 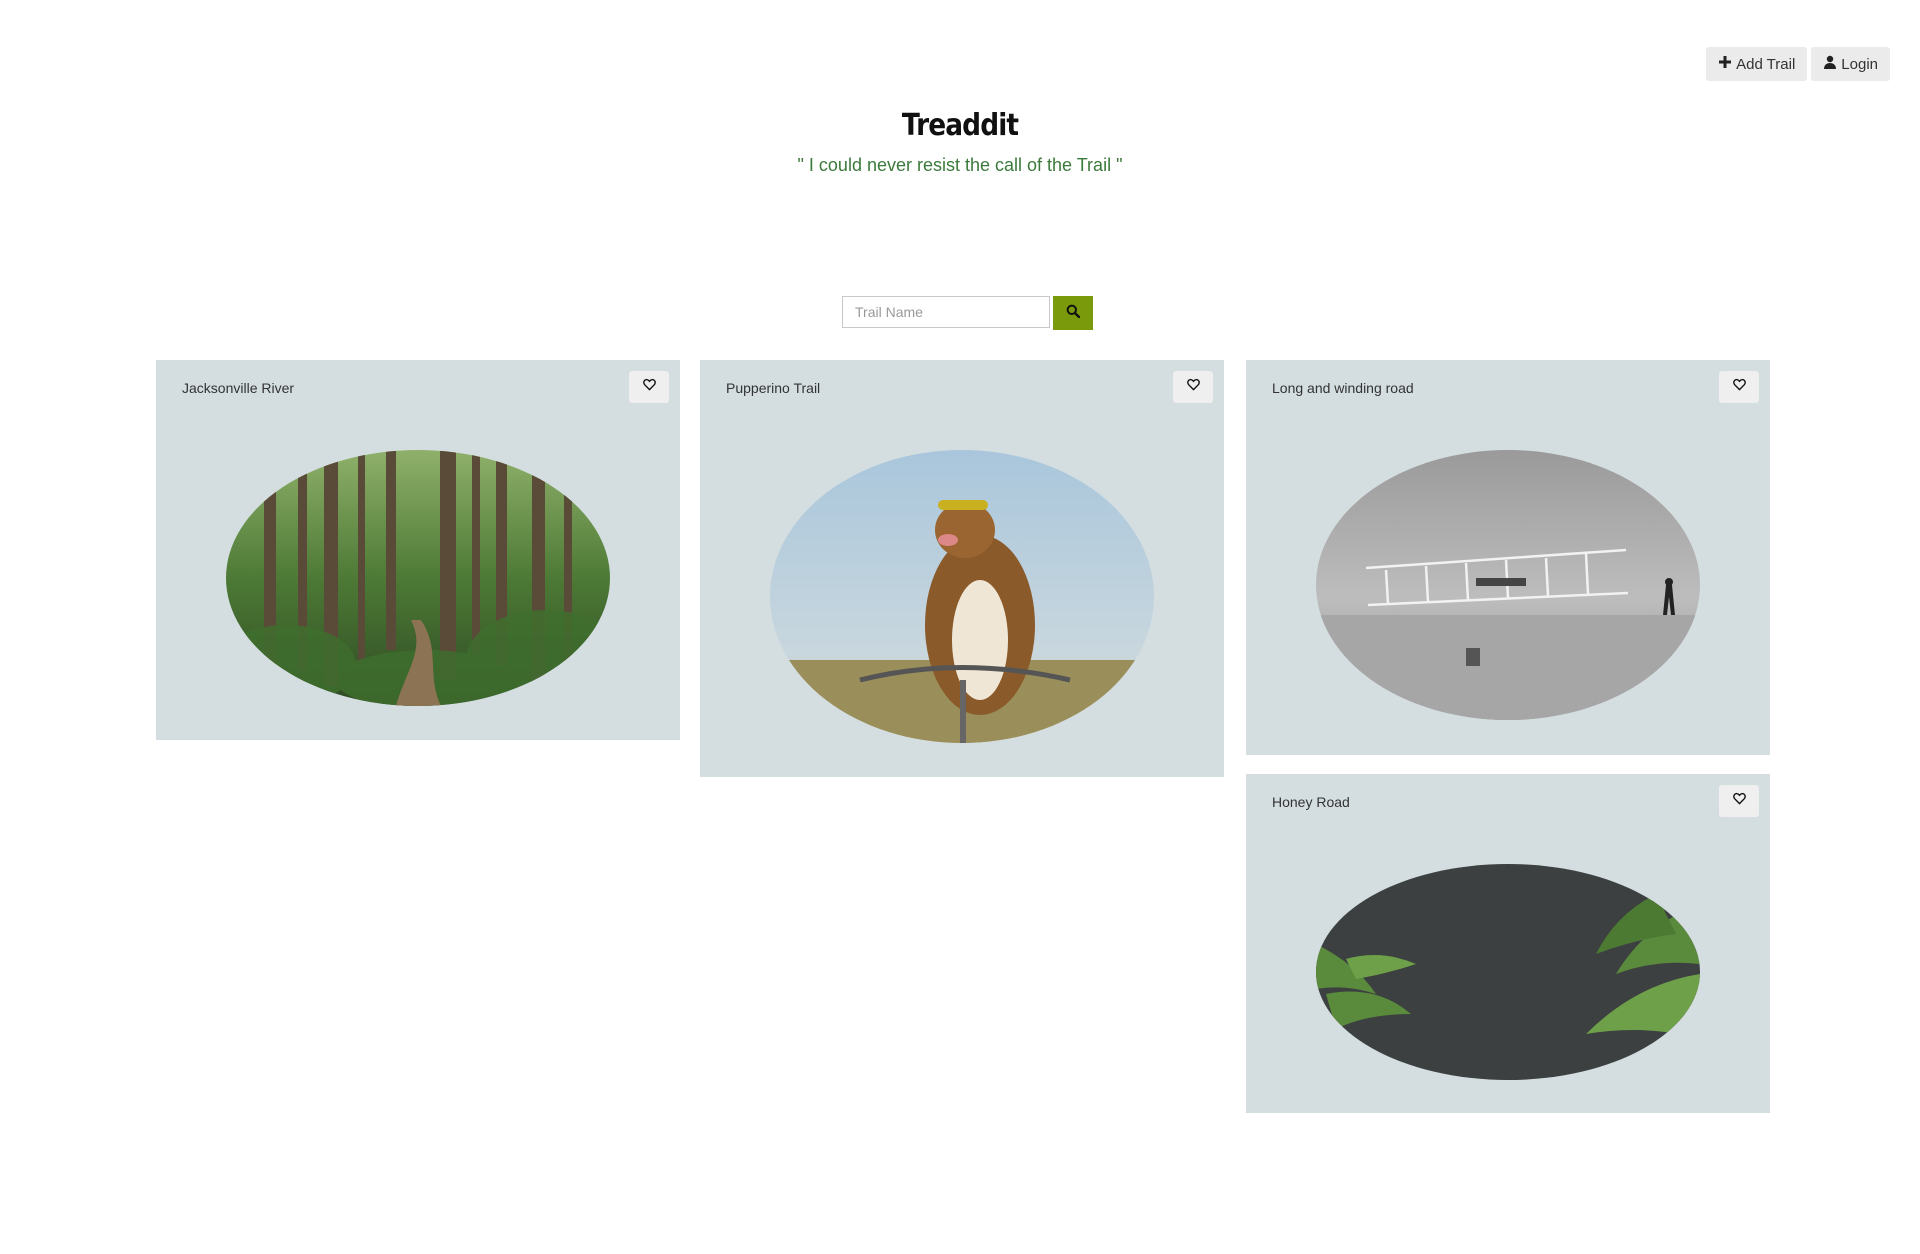 What do you see at coordinates (1830, 64) in the screenshot?
I see `user-icon` at bounding box center [1830, 64].